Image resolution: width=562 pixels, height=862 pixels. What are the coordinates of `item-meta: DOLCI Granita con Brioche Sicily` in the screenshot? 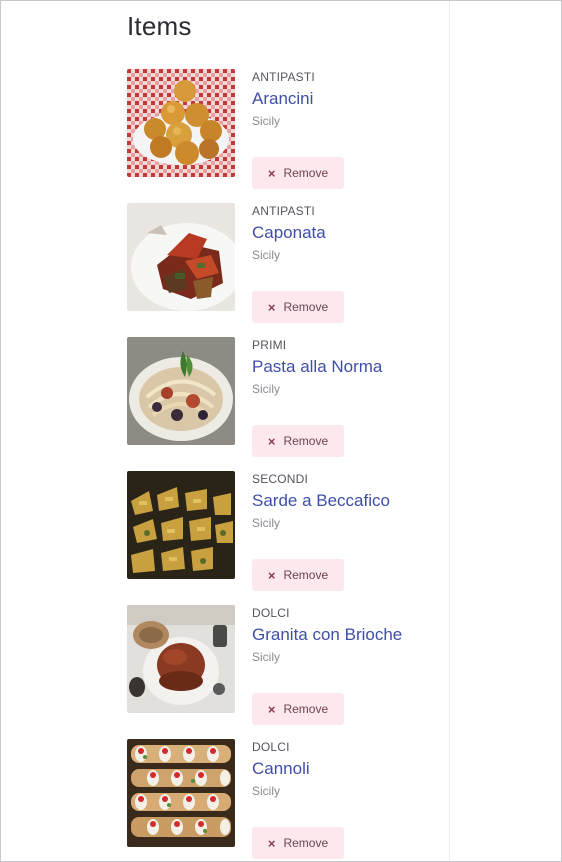 It's located at (342, 634).